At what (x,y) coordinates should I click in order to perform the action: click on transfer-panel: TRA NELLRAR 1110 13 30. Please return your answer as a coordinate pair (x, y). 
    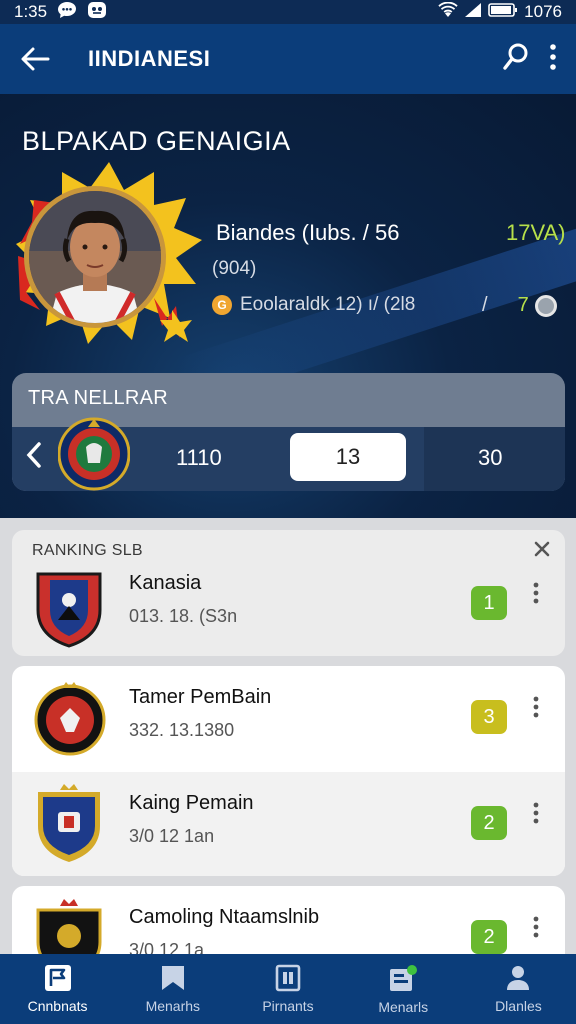
    Looking at the image, I should click on (288, 432).